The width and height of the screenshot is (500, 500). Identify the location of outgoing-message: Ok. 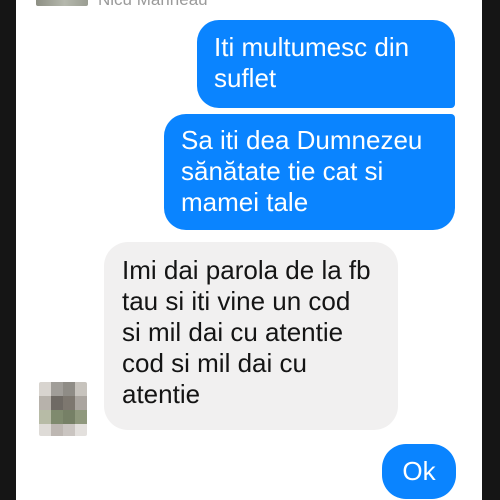
(419, 471).